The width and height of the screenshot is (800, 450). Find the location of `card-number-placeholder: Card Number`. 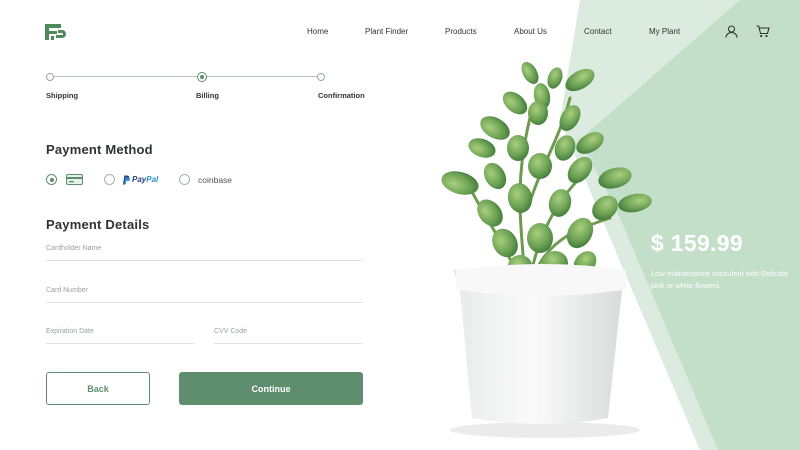

card-number-placeholder: Card Number is located at coordinates (67, 290).